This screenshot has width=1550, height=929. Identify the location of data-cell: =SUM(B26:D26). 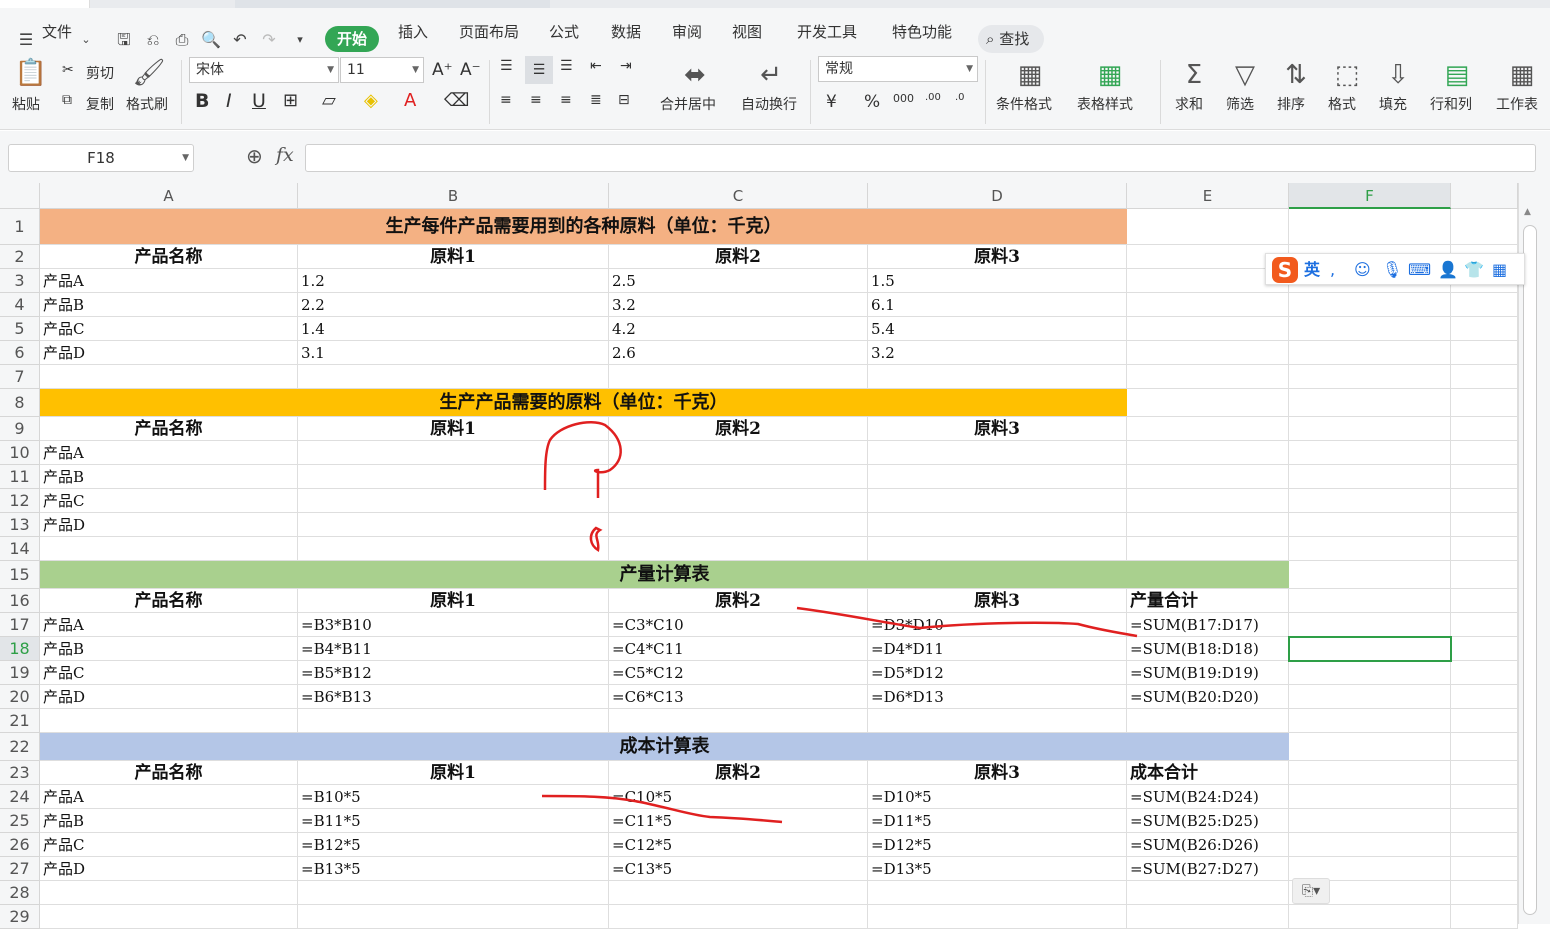
(1208, 845).